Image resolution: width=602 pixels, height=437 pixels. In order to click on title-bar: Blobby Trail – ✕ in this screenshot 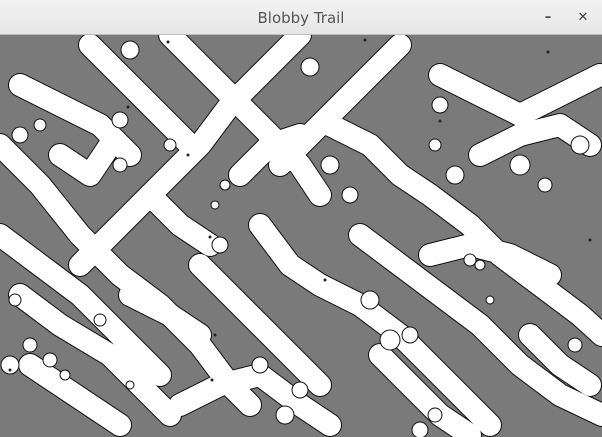, I will do `click(301, 17)`.